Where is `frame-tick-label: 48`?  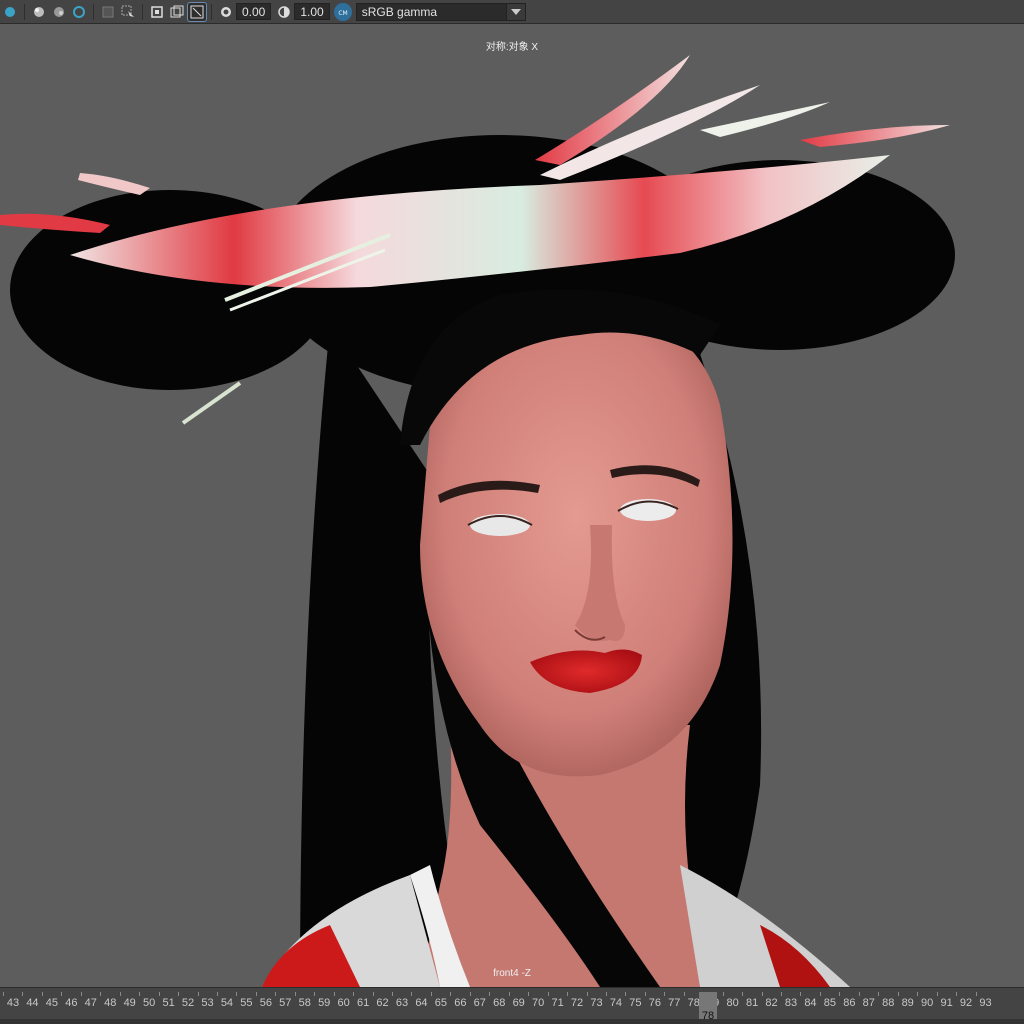
frame-tick-label: 48 is located at coordinates (110, 1003).